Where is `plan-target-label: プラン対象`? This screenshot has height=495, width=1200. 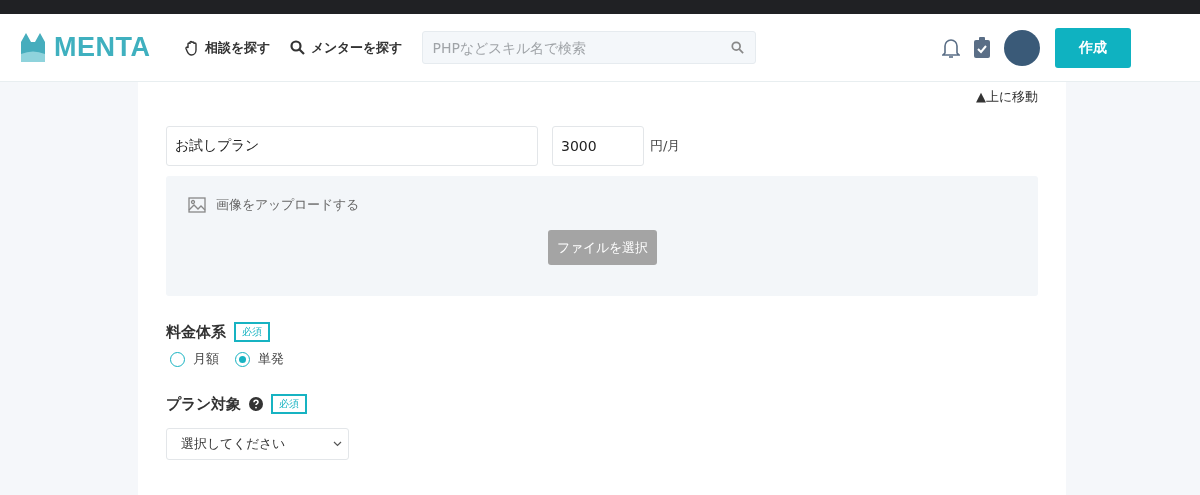 plan-target-label: プラン対象 is located at coordinates (203, 404).